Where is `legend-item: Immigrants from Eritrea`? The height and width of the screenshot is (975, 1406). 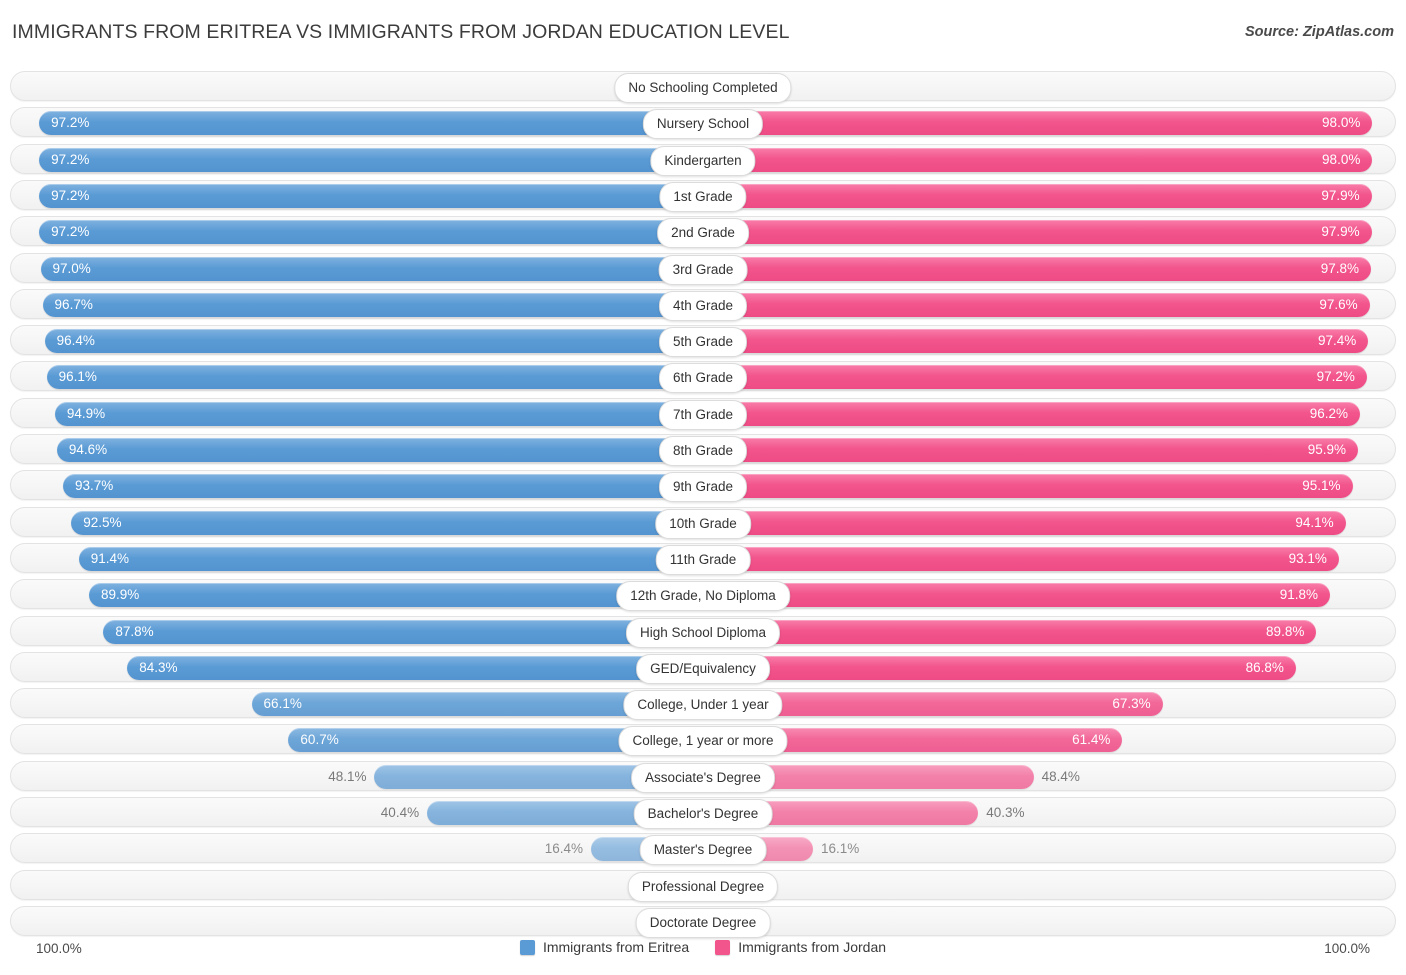 legend-item: Immigrants from Eritrea is located at coordinates (604, 947).